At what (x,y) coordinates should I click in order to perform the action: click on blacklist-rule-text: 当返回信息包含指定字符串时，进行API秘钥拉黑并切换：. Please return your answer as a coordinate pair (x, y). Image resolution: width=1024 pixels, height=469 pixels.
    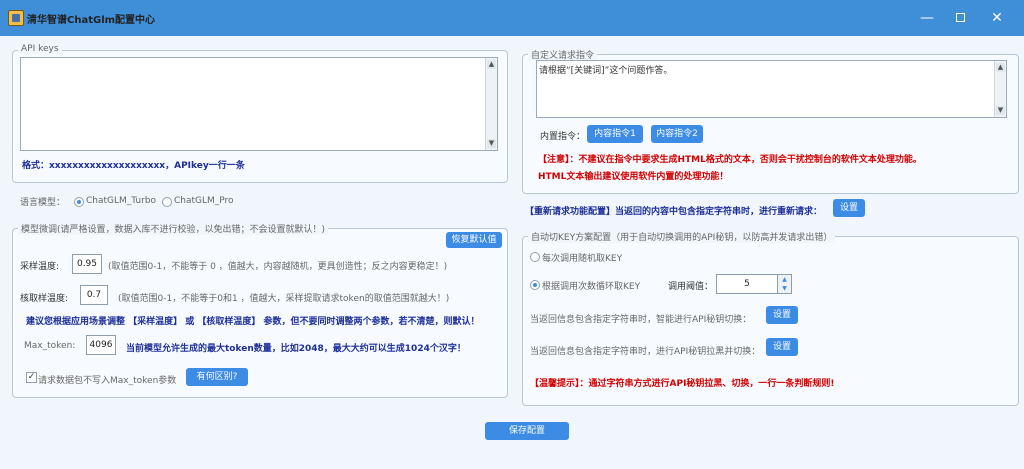
    Looking at the image, I should click on (645, 352).